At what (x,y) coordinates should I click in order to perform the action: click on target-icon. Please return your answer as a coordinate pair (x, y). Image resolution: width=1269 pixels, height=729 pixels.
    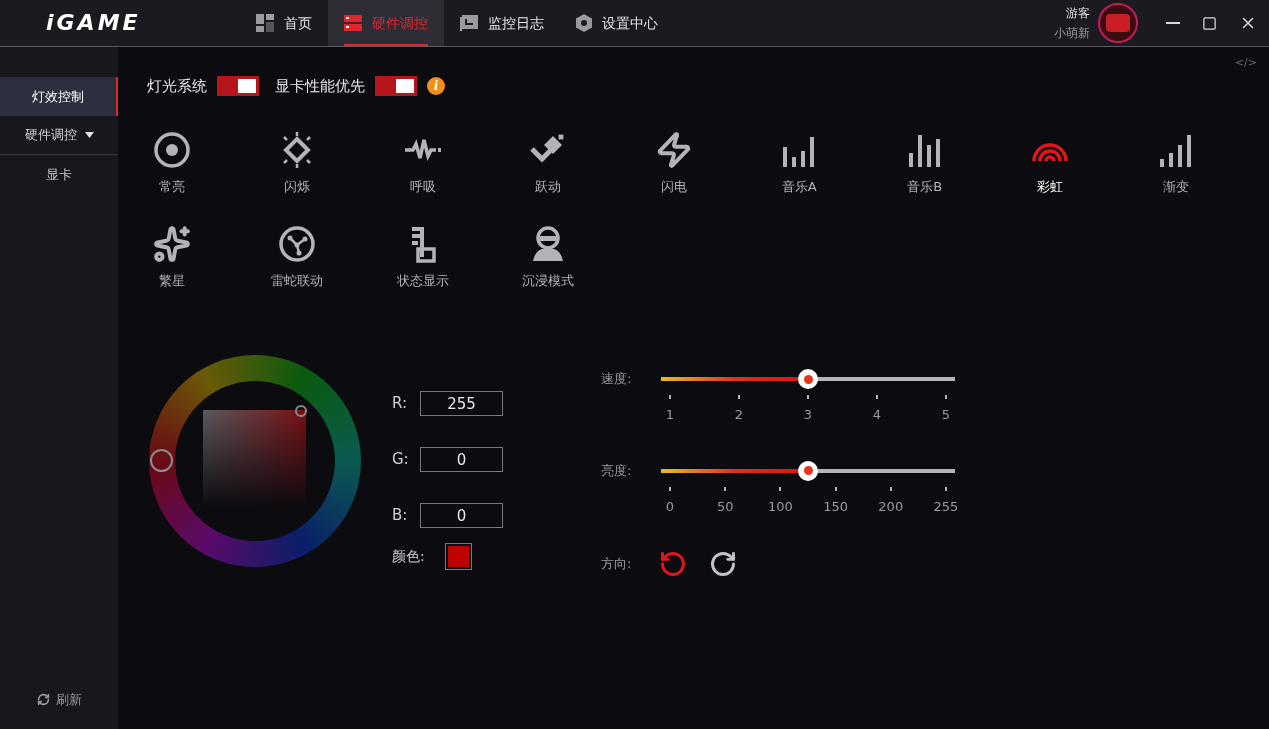
    Looking at the image, I should click on (171, 150).